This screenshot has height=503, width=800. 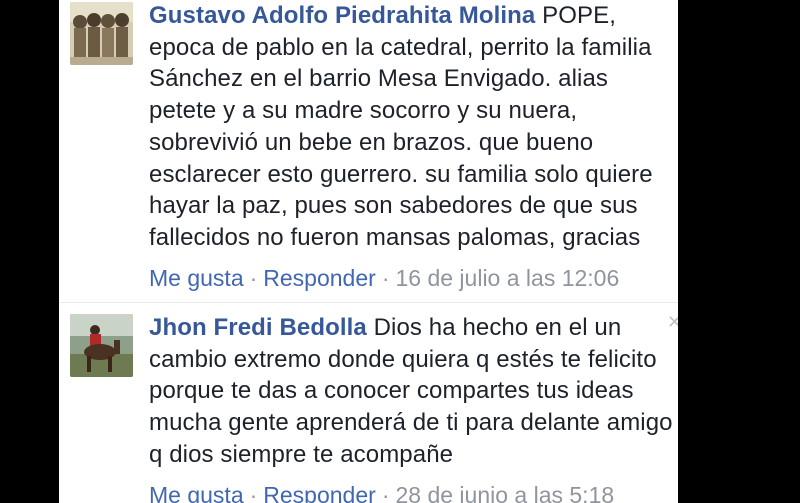 What do you see at coordinates (672, 322) in the screenshot?
I see `close-icon: ✕` at bounding box center [672, 322].